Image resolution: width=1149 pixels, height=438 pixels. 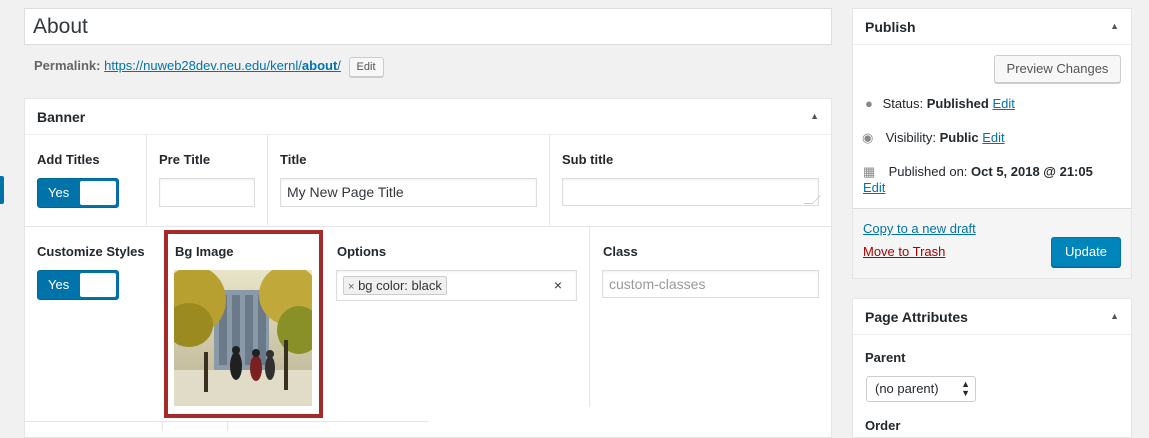 I want to click on add-titles-label: Add Titles, so click(x=68, y=159).